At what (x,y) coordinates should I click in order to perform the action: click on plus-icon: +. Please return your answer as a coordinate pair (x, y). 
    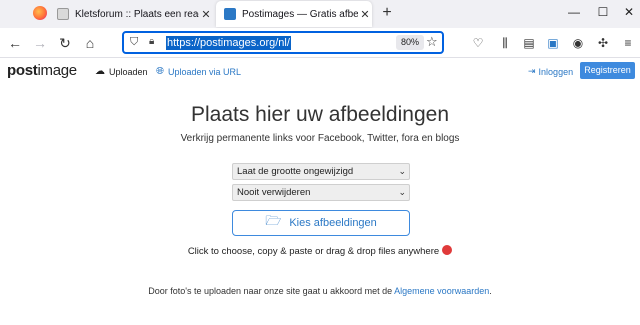
    Looking at the image, I should click on (387, 13).